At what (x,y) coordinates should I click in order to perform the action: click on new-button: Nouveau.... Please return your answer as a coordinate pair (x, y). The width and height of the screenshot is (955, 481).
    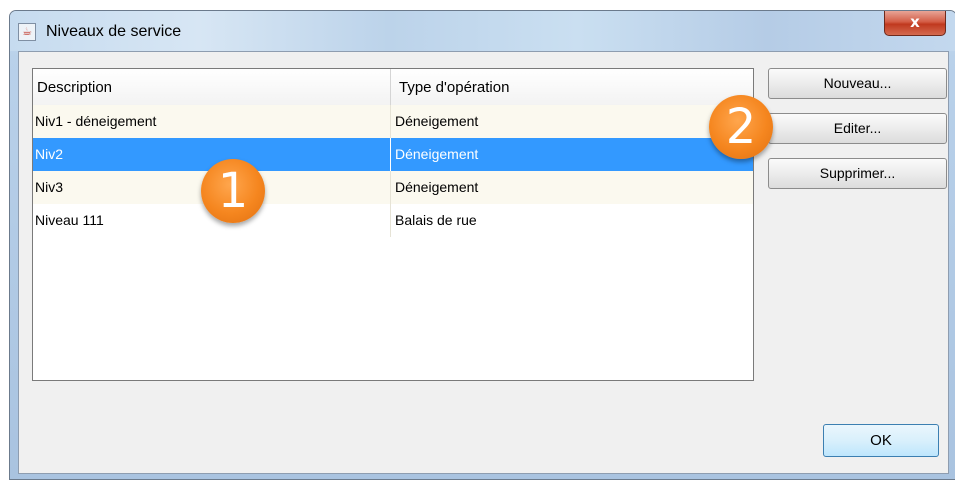
    Looking at the image, I should click on (857, 83).